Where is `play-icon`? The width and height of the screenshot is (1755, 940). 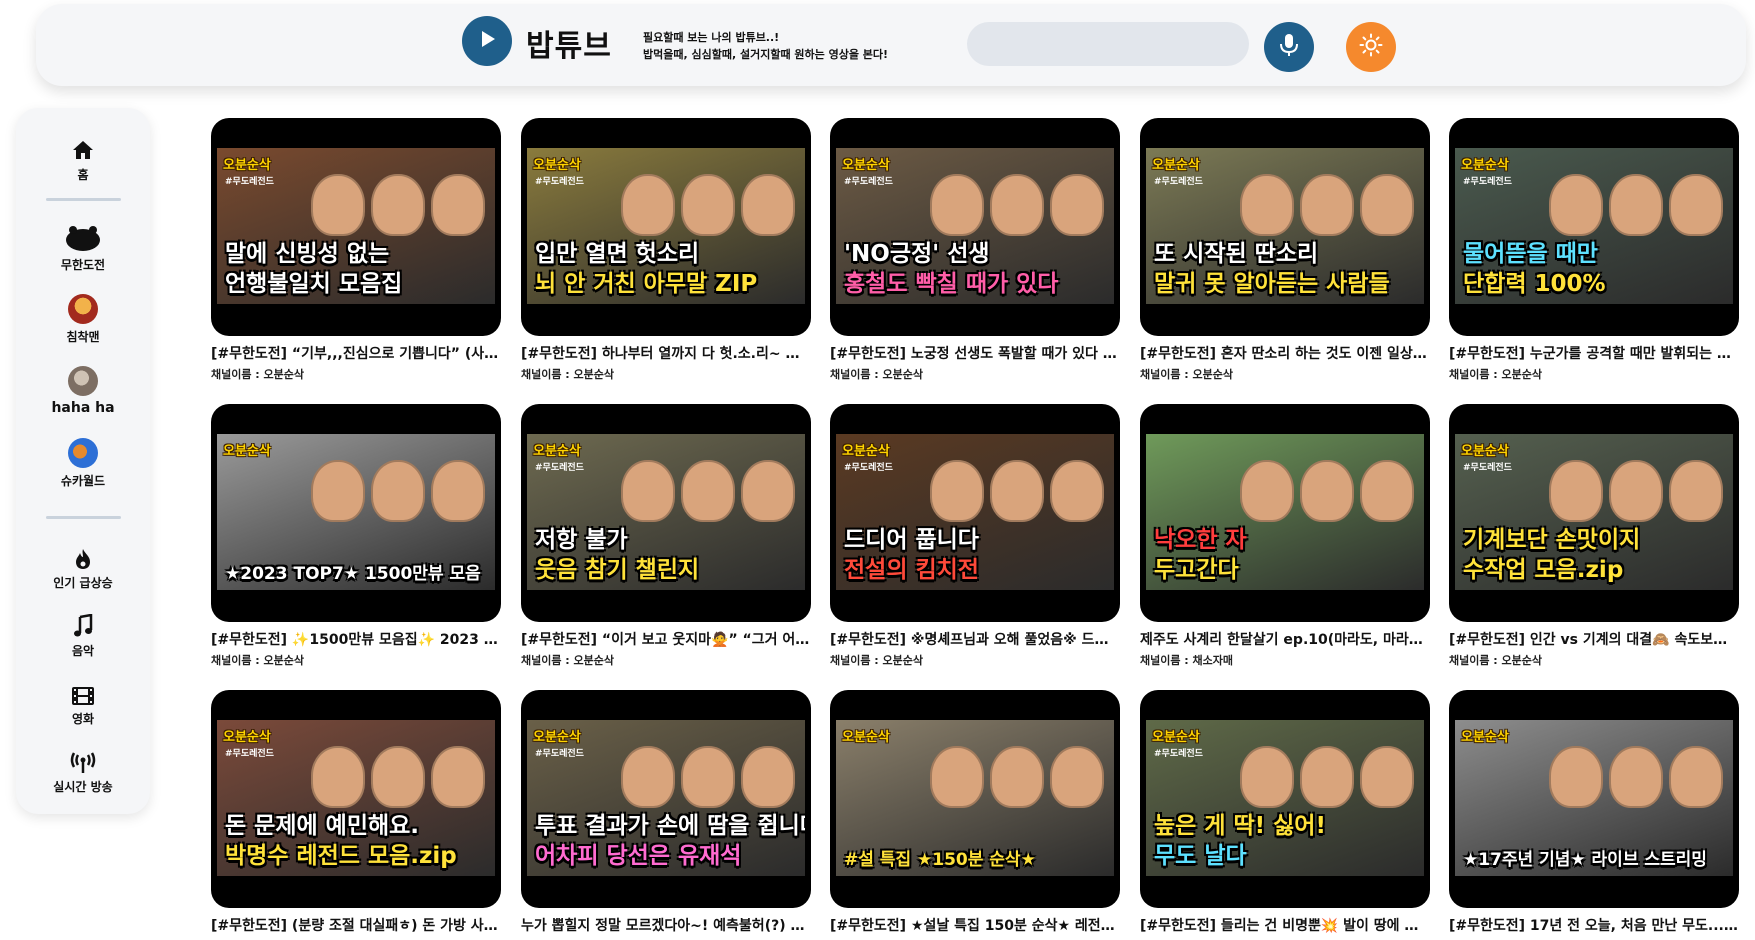
play-icon is located at coordinates (487, 41).